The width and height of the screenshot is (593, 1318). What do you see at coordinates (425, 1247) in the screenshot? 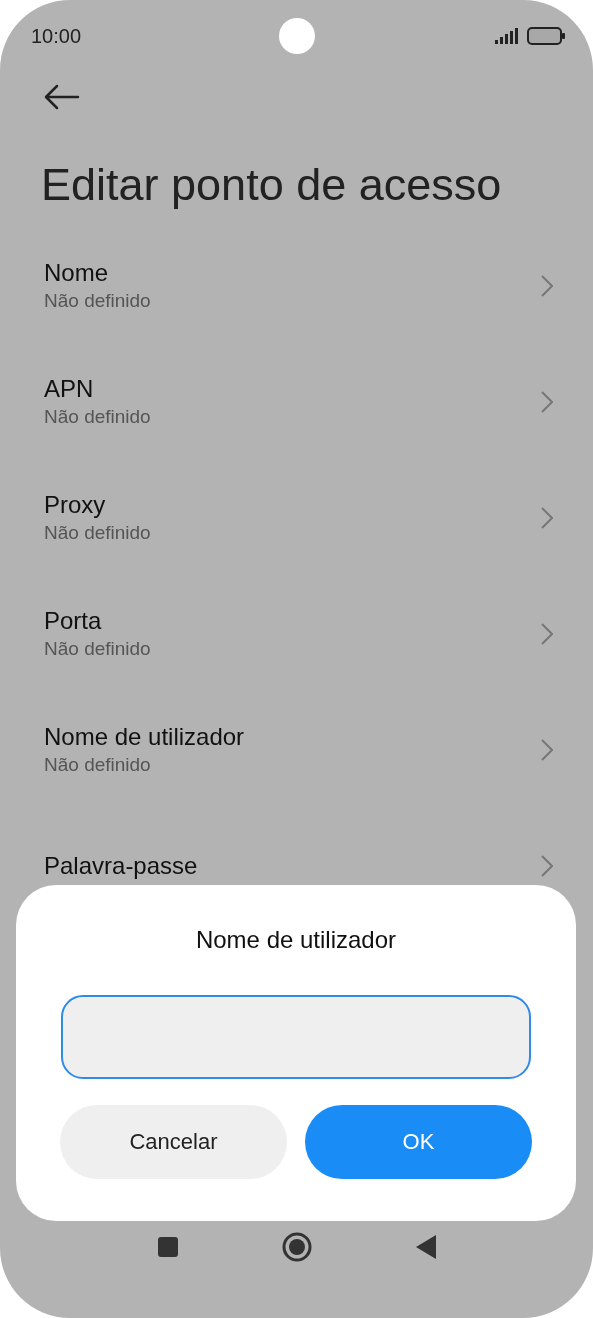
I see `back-icon` at bounding box center [425, 1247].